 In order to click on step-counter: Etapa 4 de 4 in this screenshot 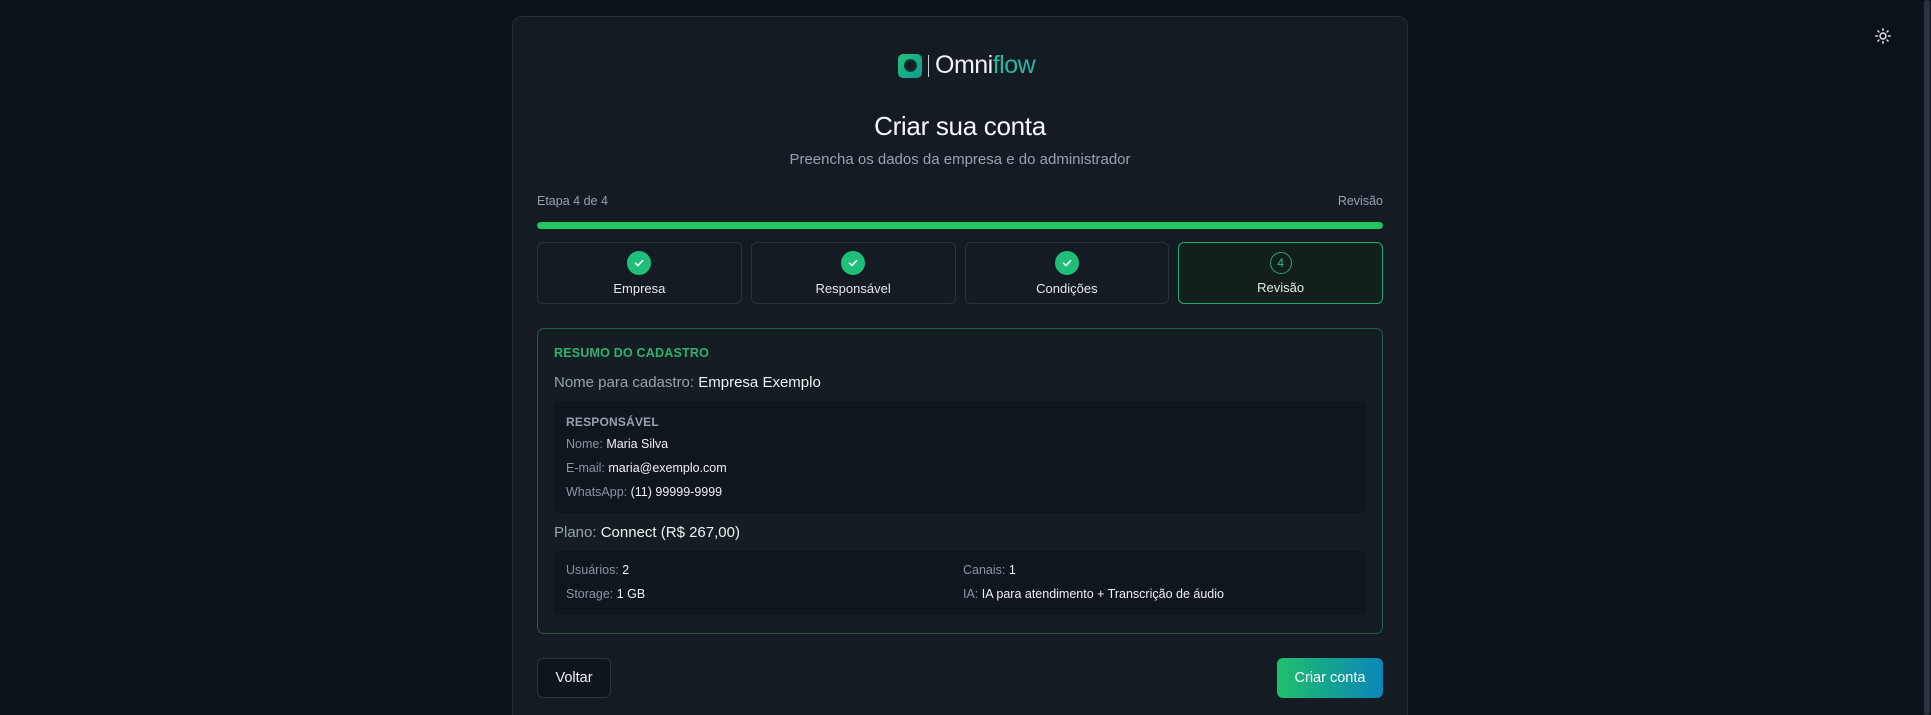, I will do `click(572, 201)`.